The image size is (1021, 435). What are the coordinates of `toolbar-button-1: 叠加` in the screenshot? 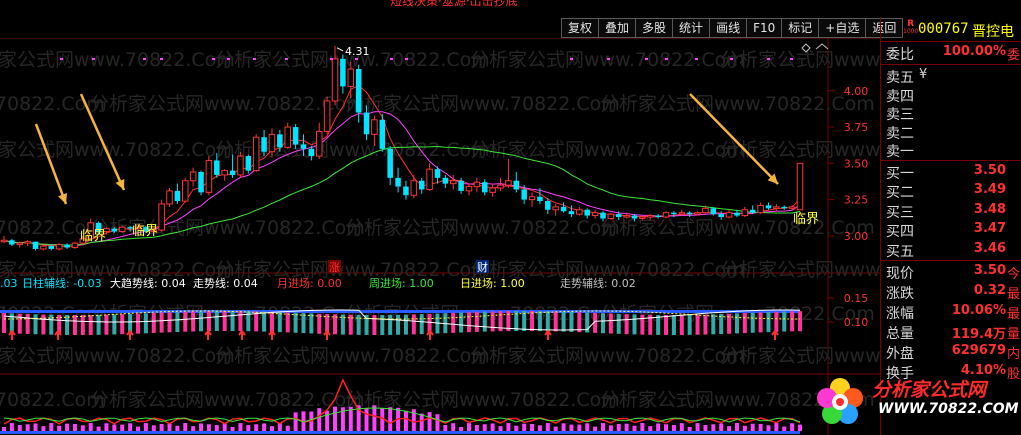 It's located at (617, 28).